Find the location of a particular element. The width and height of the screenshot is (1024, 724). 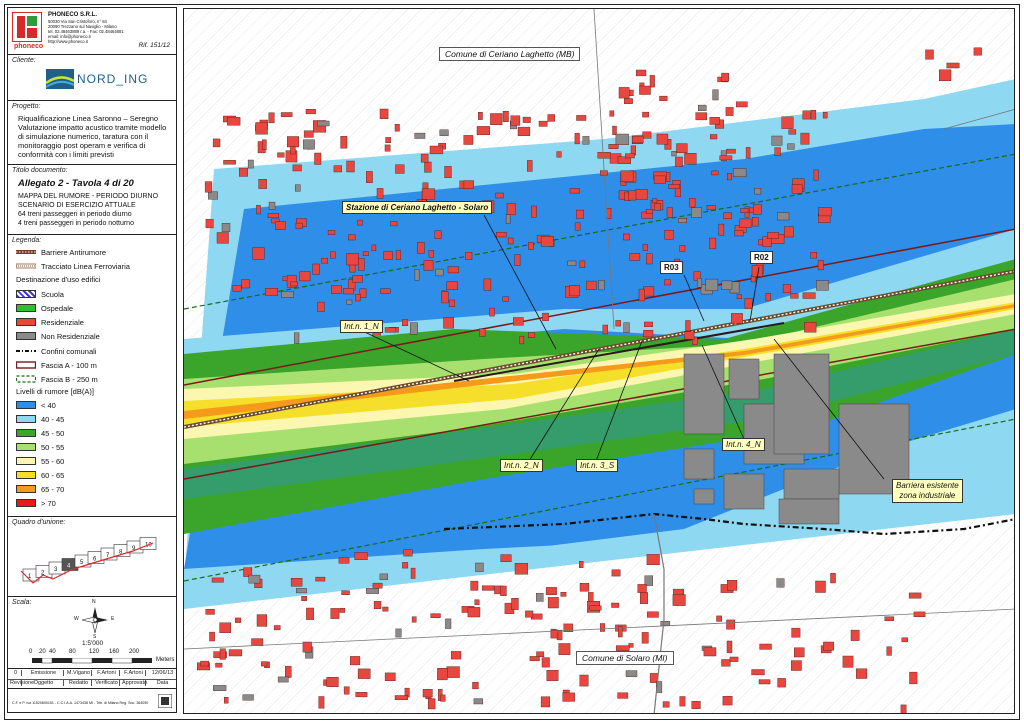

dashdot-icon is located at coordinates (26, 351).